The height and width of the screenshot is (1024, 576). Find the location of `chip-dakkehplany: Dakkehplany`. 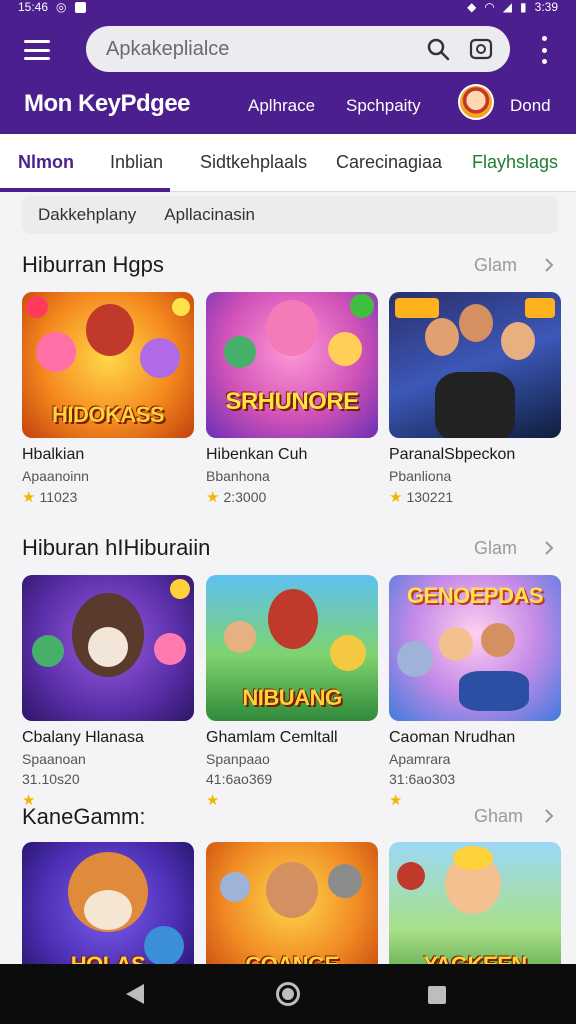

chip-dakkehplany: Dakkehplany is located at coordinates (87, 215).